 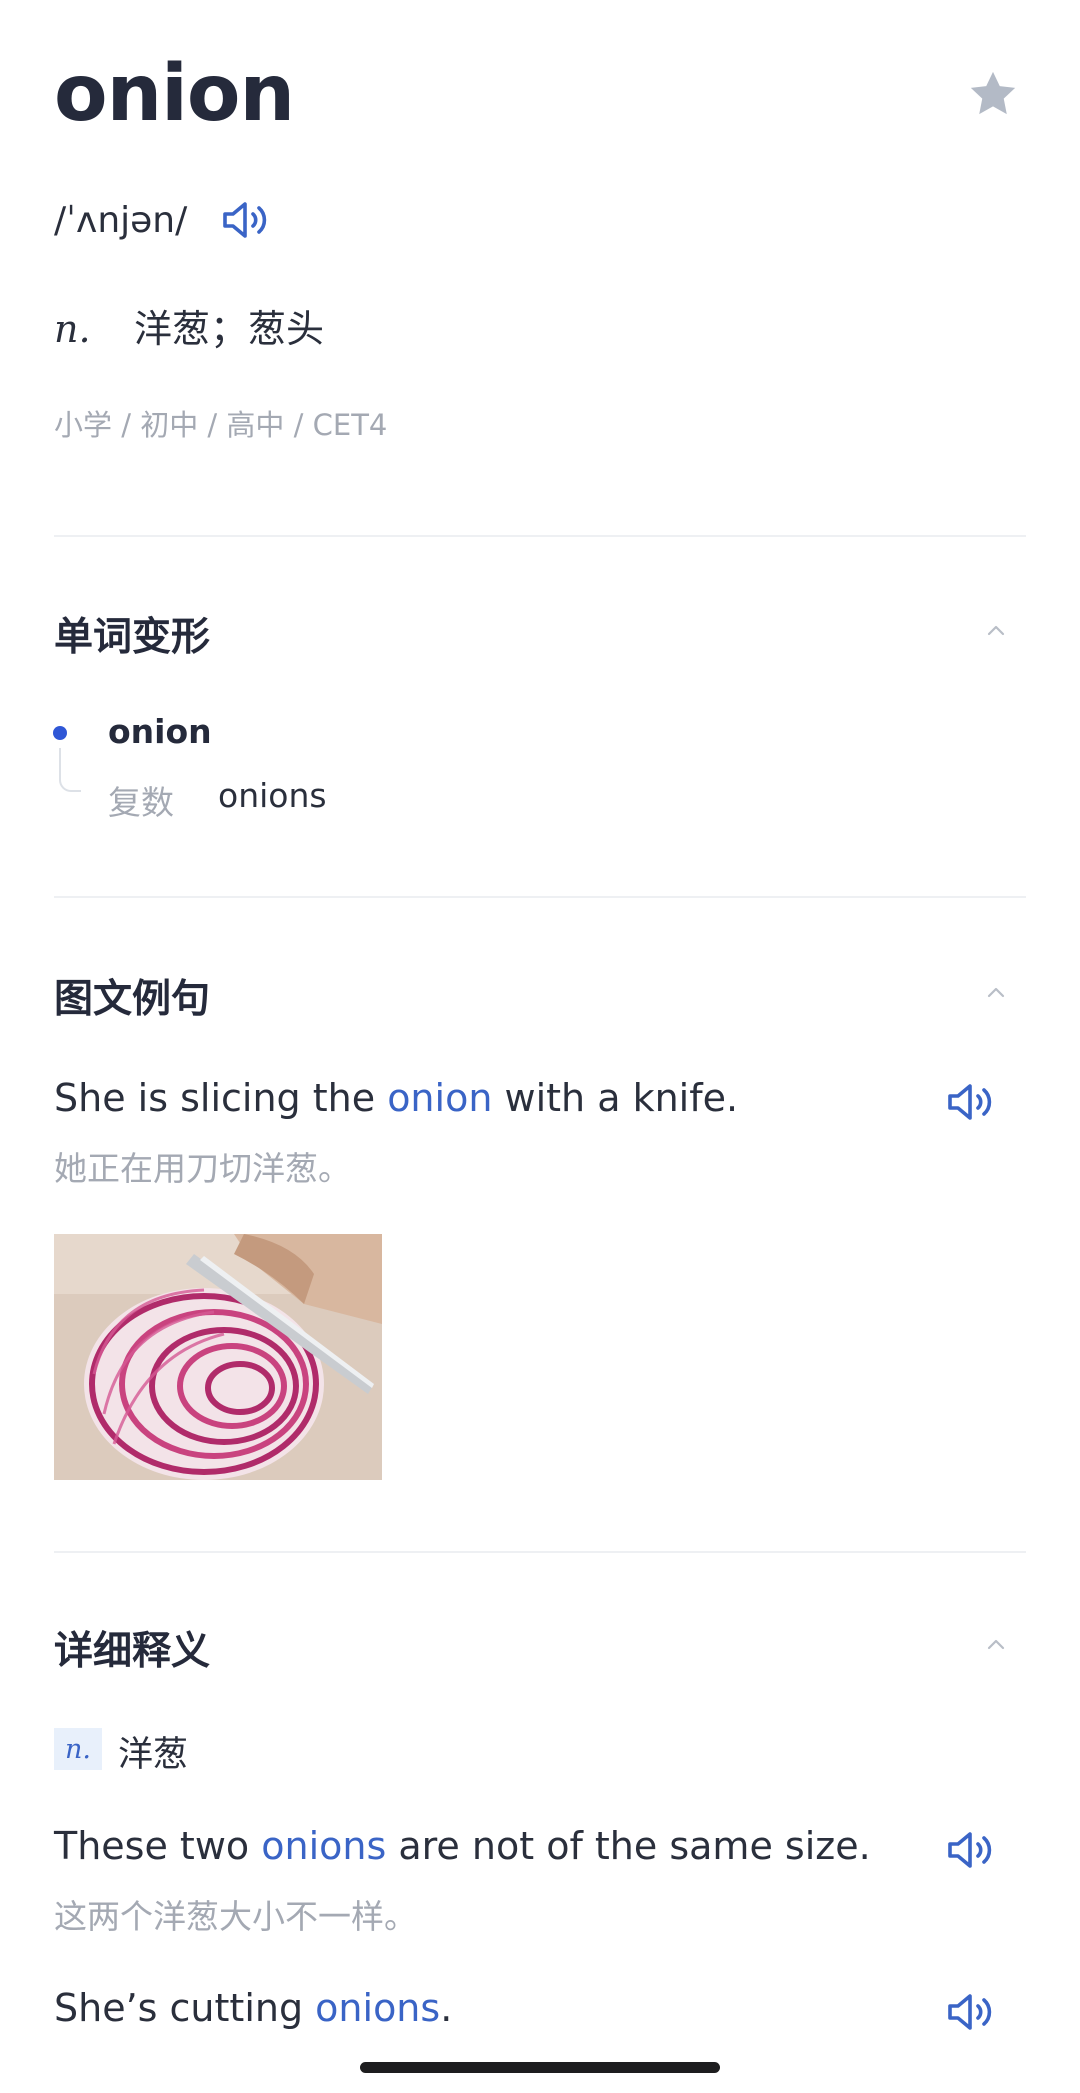 I want to click on favorite-star-icon, so click(x=993, y=94).